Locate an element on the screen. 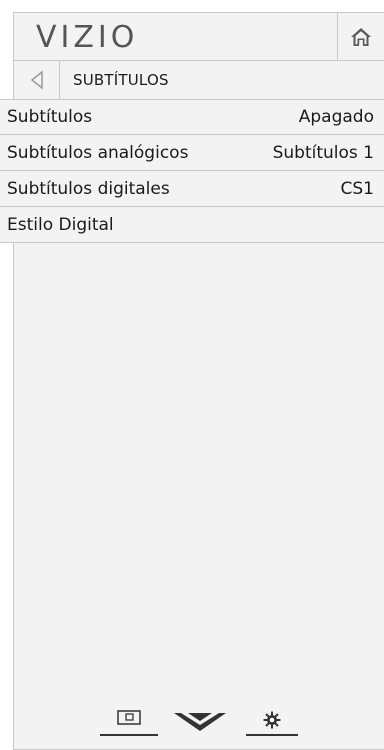 The image size is (384, 750). settings-button is located at coordinates (272, 725).